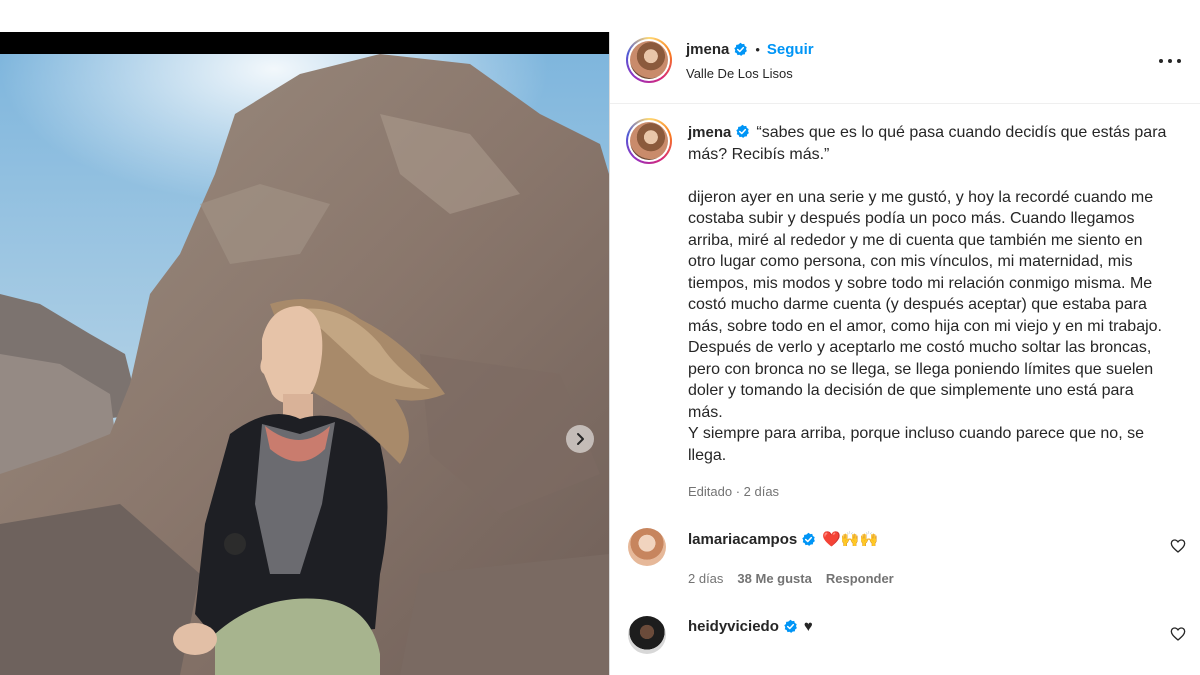 This screenshot has width=1200, height=675. Describe the element at coordinates (705, 578) in the screenshot. I see `comment-time: 2 días` at that location.